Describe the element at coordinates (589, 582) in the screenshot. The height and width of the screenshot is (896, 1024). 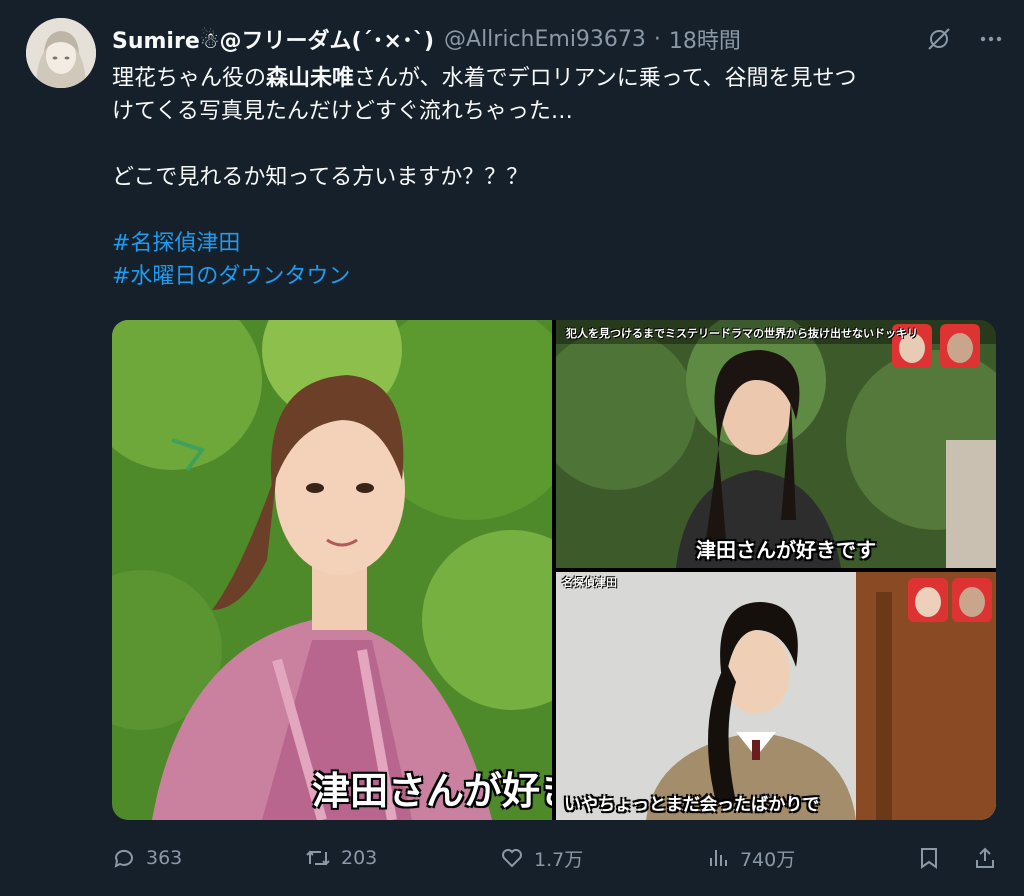
I see `bottom-right-banner: 名探偵津田` at that location.